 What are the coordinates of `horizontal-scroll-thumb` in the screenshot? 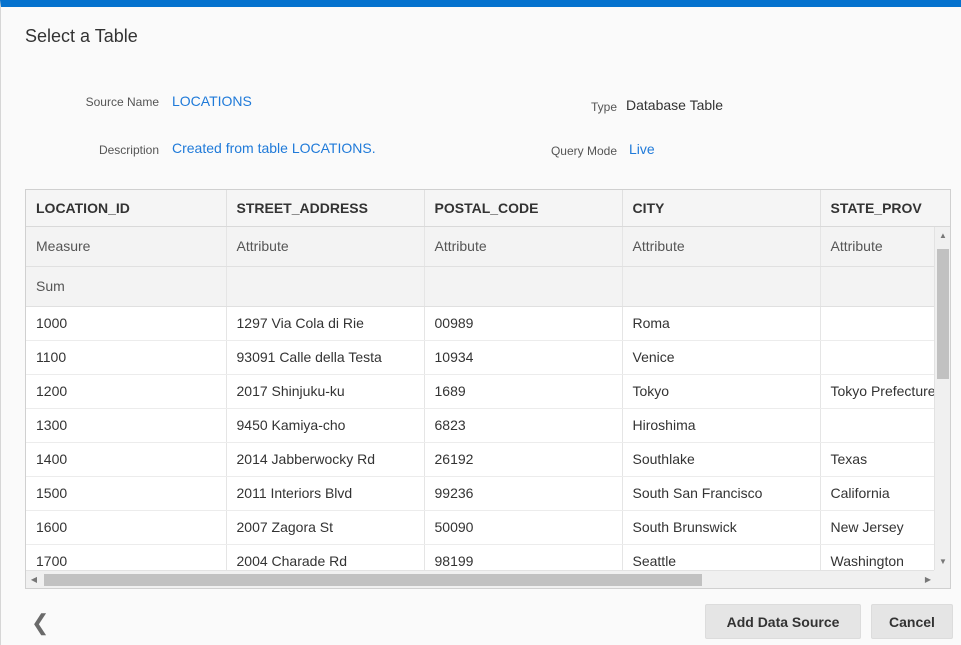 It's located at (373, 580).